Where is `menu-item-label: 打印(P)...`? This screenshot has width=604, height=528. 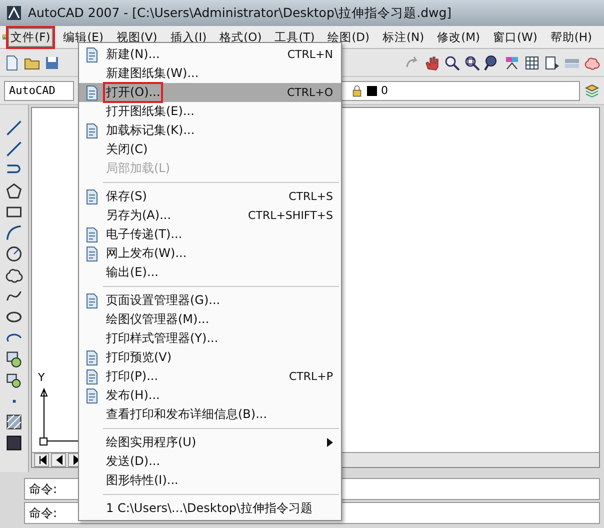
menu-item-label: 打印(P)... is located at coordinates (132, 376).